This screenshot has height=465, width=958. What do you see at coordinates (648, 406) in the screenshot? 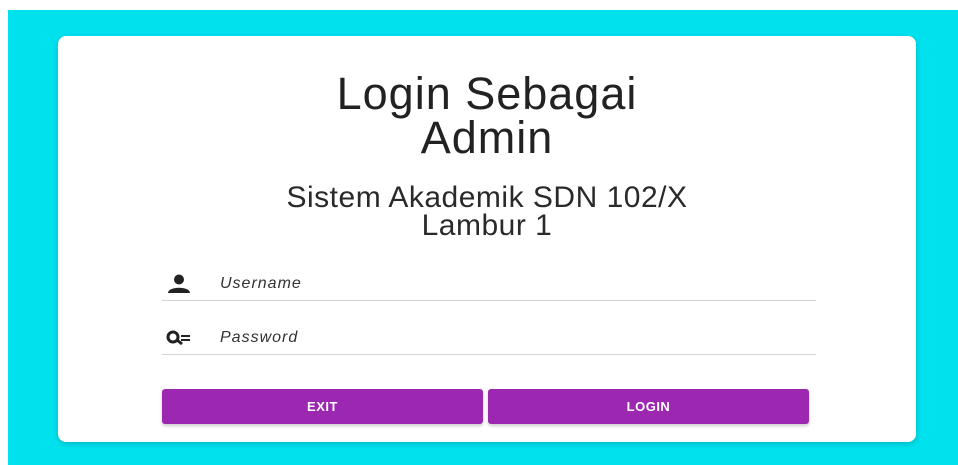
I see `login-button: LOGIN` at bounding box center [648, 406].